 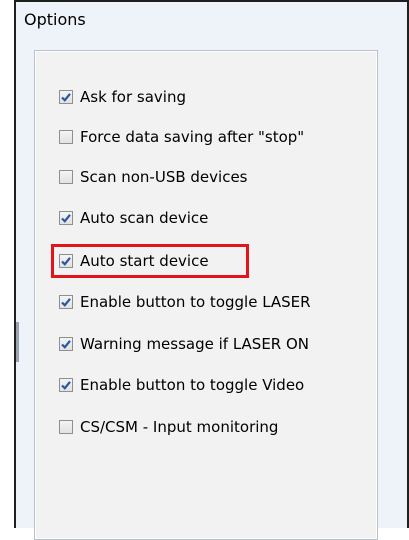 I want to click on option-label: Enable button to toggle LASER, so click(x=195, y=302).